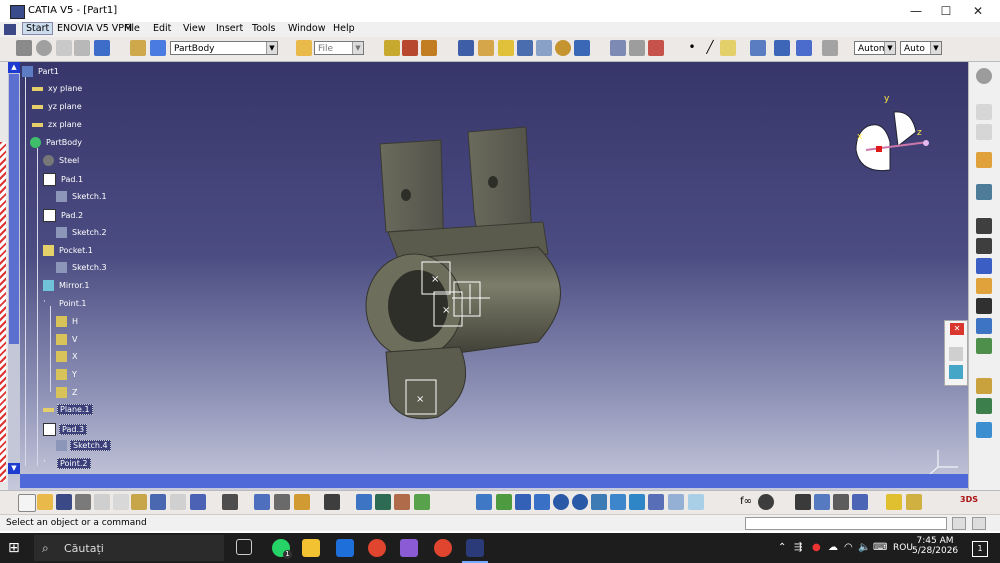  Describe the element at coordinates (68, 321) in the screenshot. I see `tree-item-h: H` at that location.